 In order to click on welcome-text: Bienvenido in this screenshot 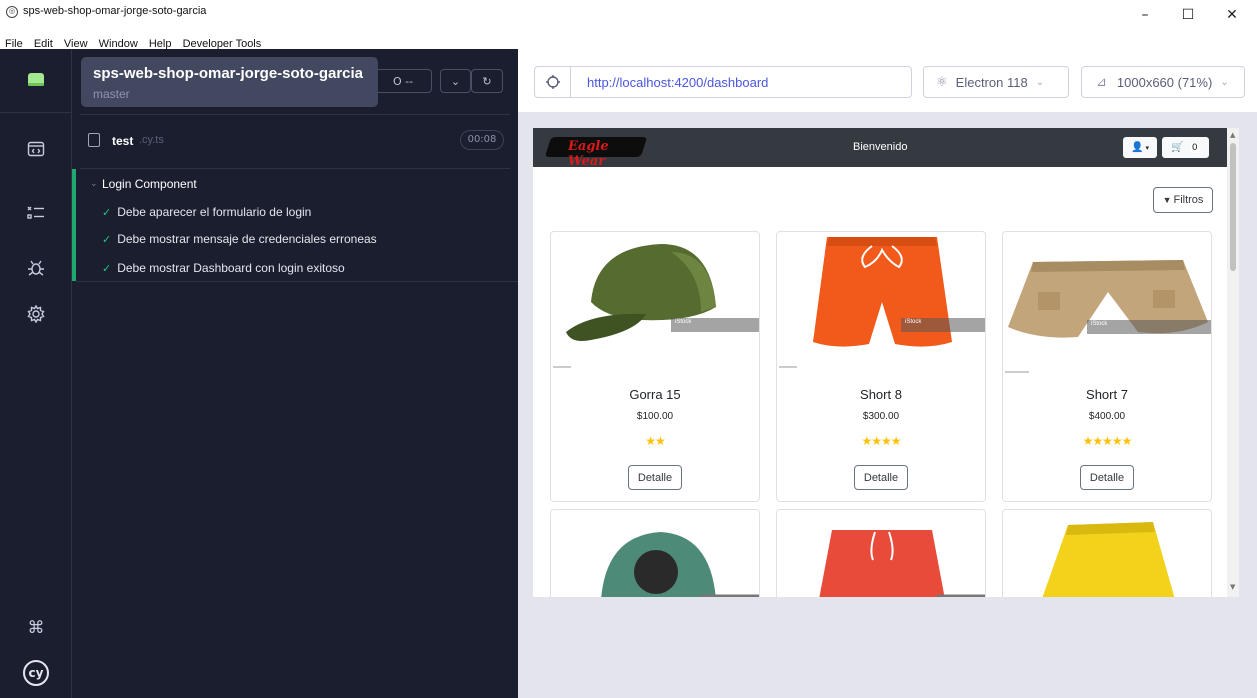, I will do `click(880, 147)`.